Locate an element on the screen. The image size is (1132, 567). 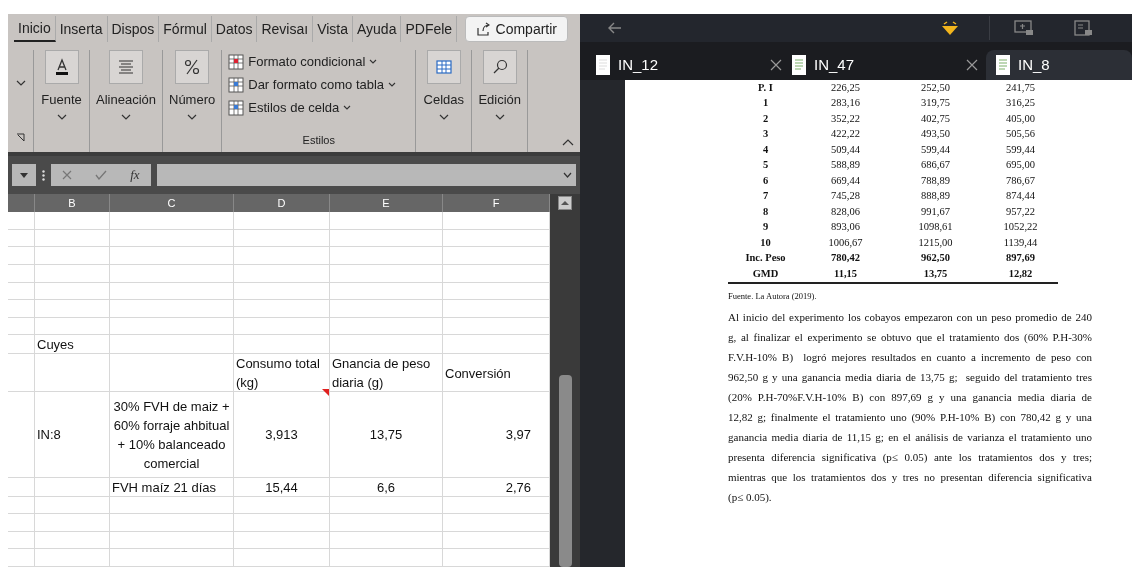
group-label: Celdas is located at coordinates (443, 100).